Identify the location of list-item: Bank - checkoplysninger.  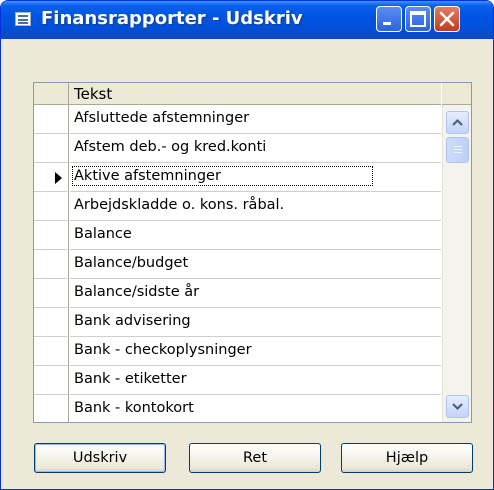
(237, 351).